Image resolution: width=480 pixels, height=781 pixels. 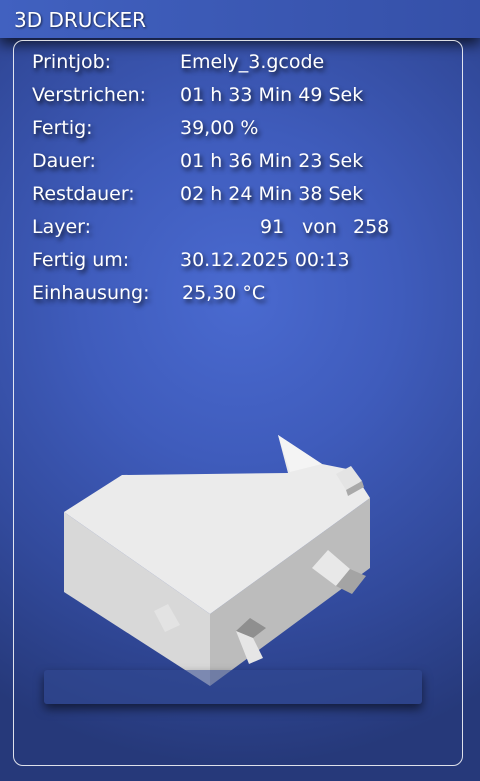 What do you see at coordinates (371, 227) in the screenshot?
I see `layer-total: 258` at bounding box center [371, 227].